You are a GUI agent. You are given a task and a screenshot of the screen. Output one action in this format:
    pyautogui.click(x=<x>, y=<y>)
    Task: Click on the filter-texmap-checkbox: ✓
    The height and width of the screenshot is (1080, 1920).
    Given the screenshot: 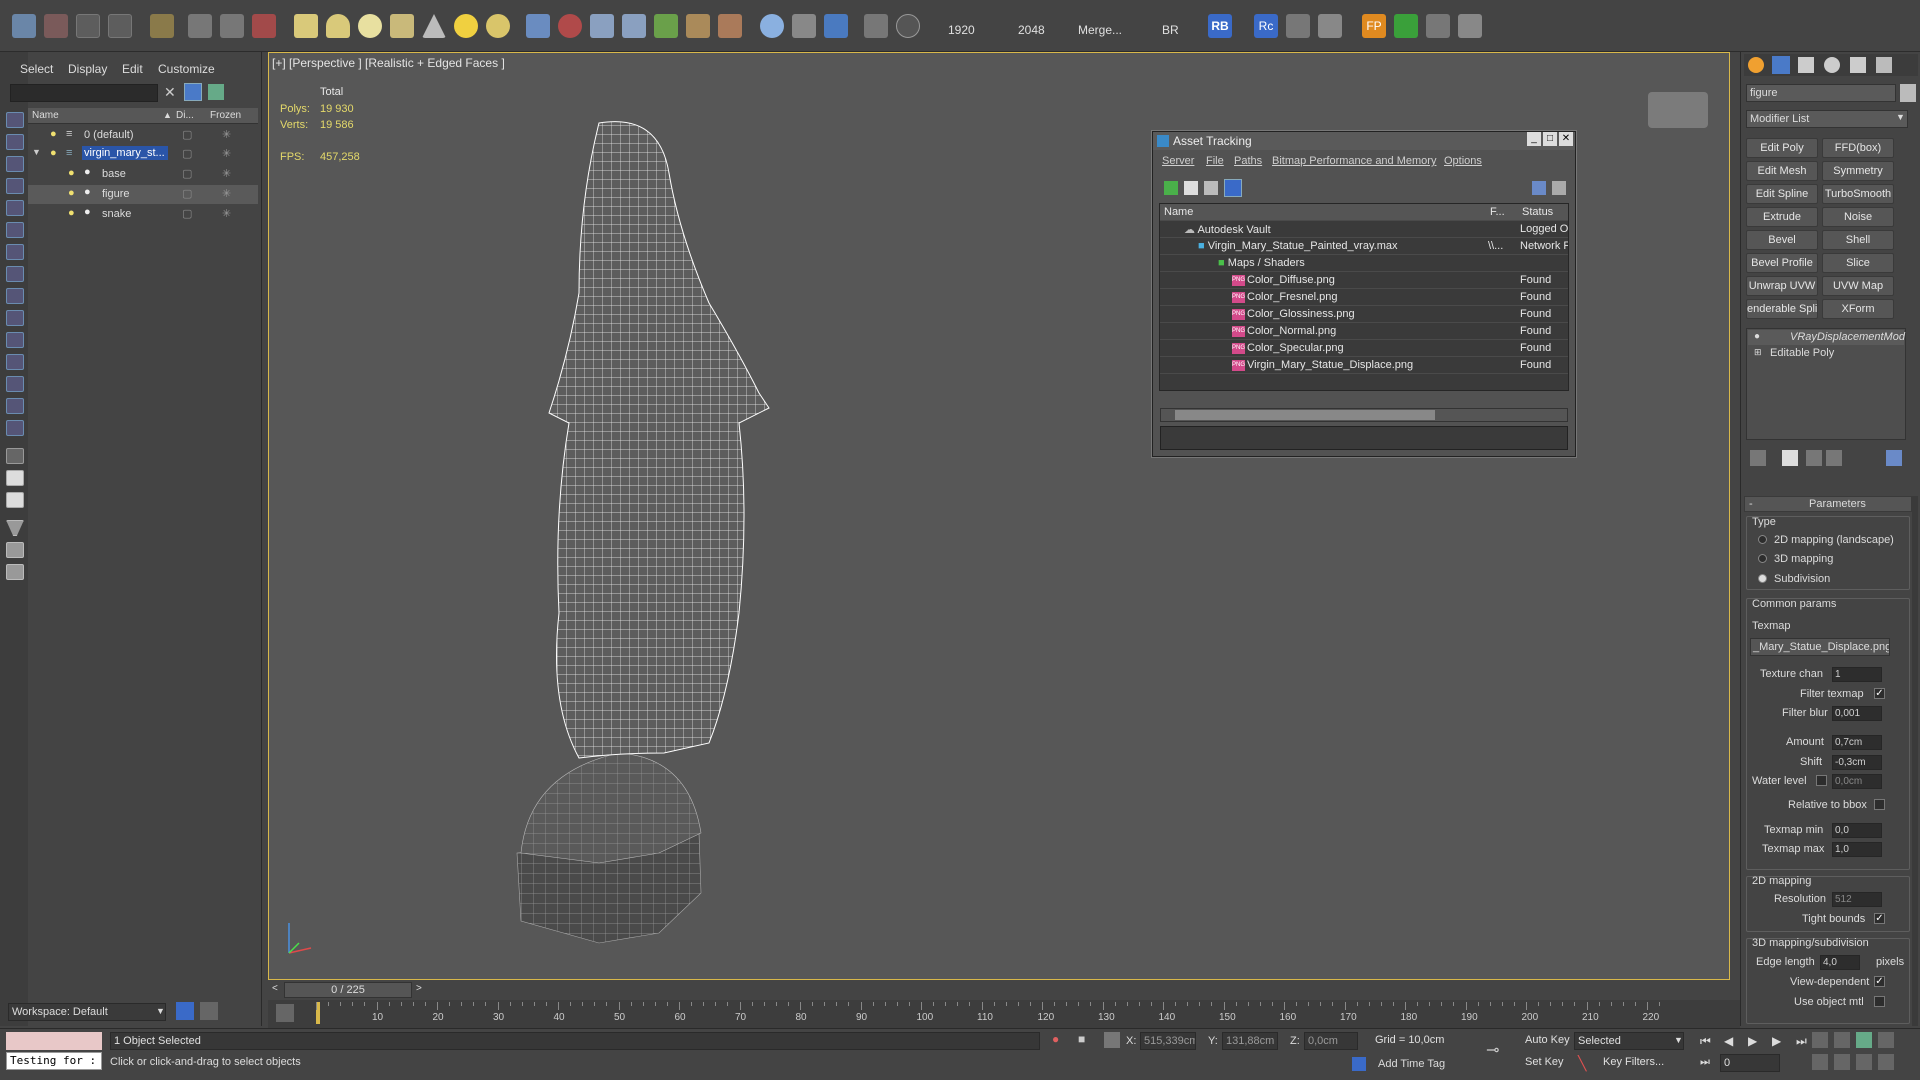 What is the action you would take?
    pyautogui.click(x=1879, y=693)
    